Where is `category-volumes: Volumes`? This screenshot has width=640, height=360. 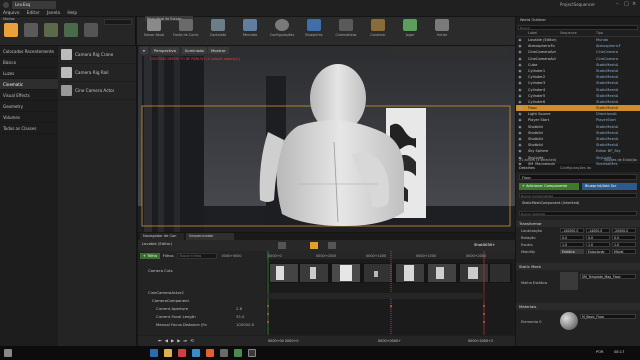 category-volumes: Volumes is located at coordinates (29, 117).